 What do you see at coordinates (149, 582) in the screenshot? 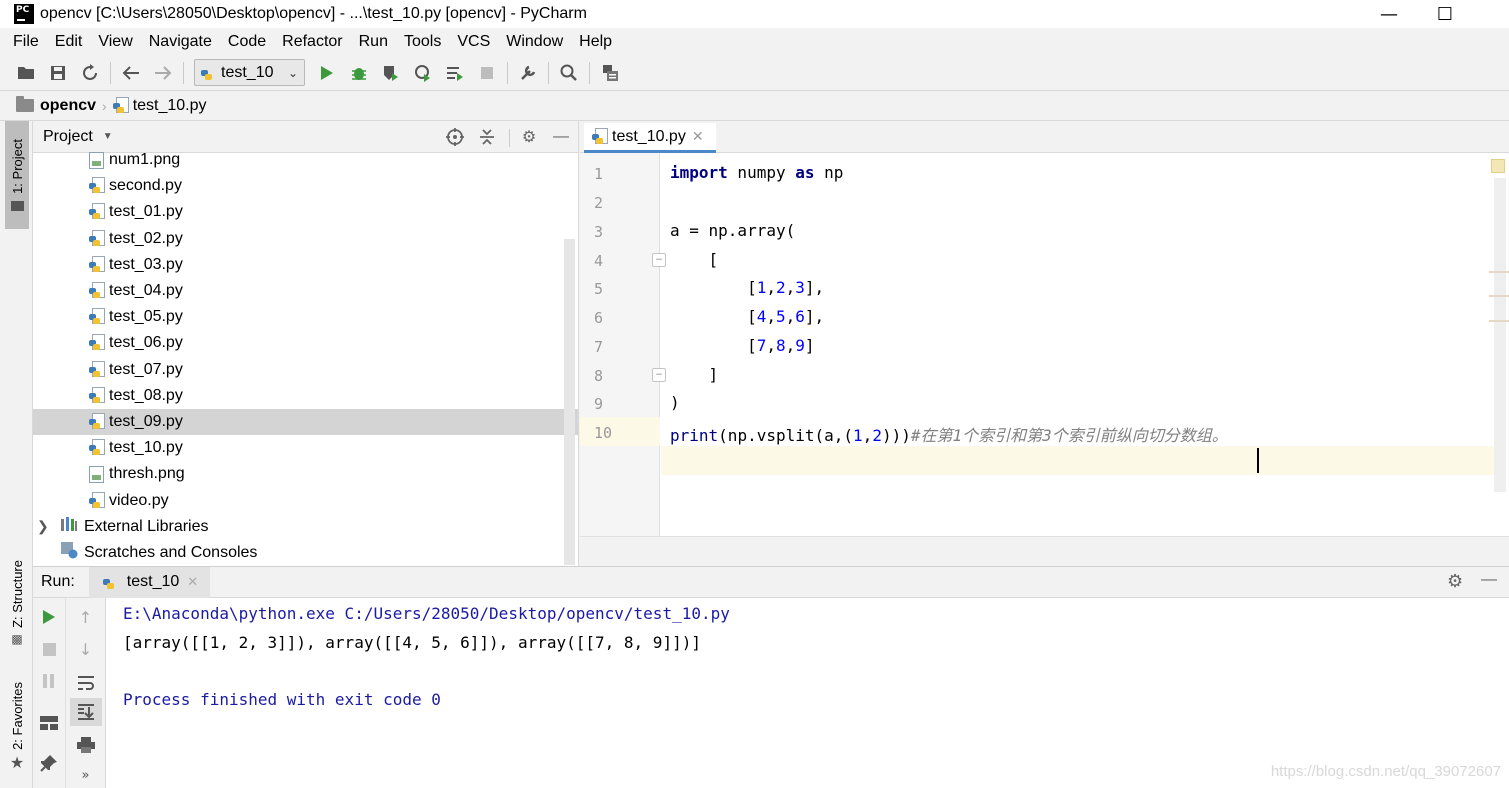
I see `run-tab: test_10 ✕` at bounding box center [149, 582].